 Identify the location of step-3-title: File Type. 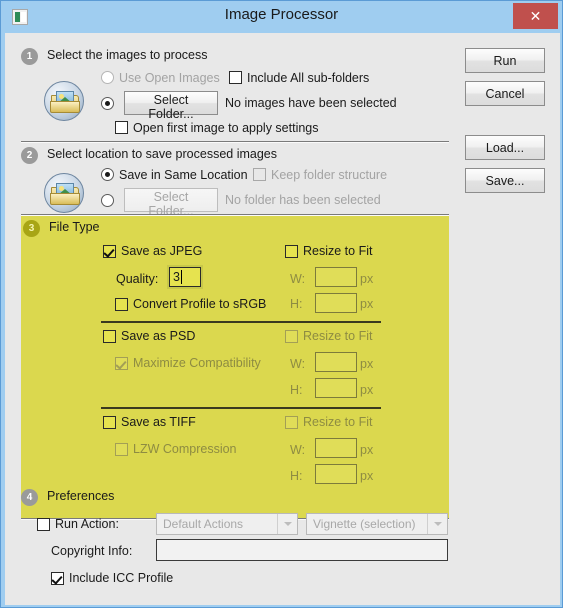
(74, 227).